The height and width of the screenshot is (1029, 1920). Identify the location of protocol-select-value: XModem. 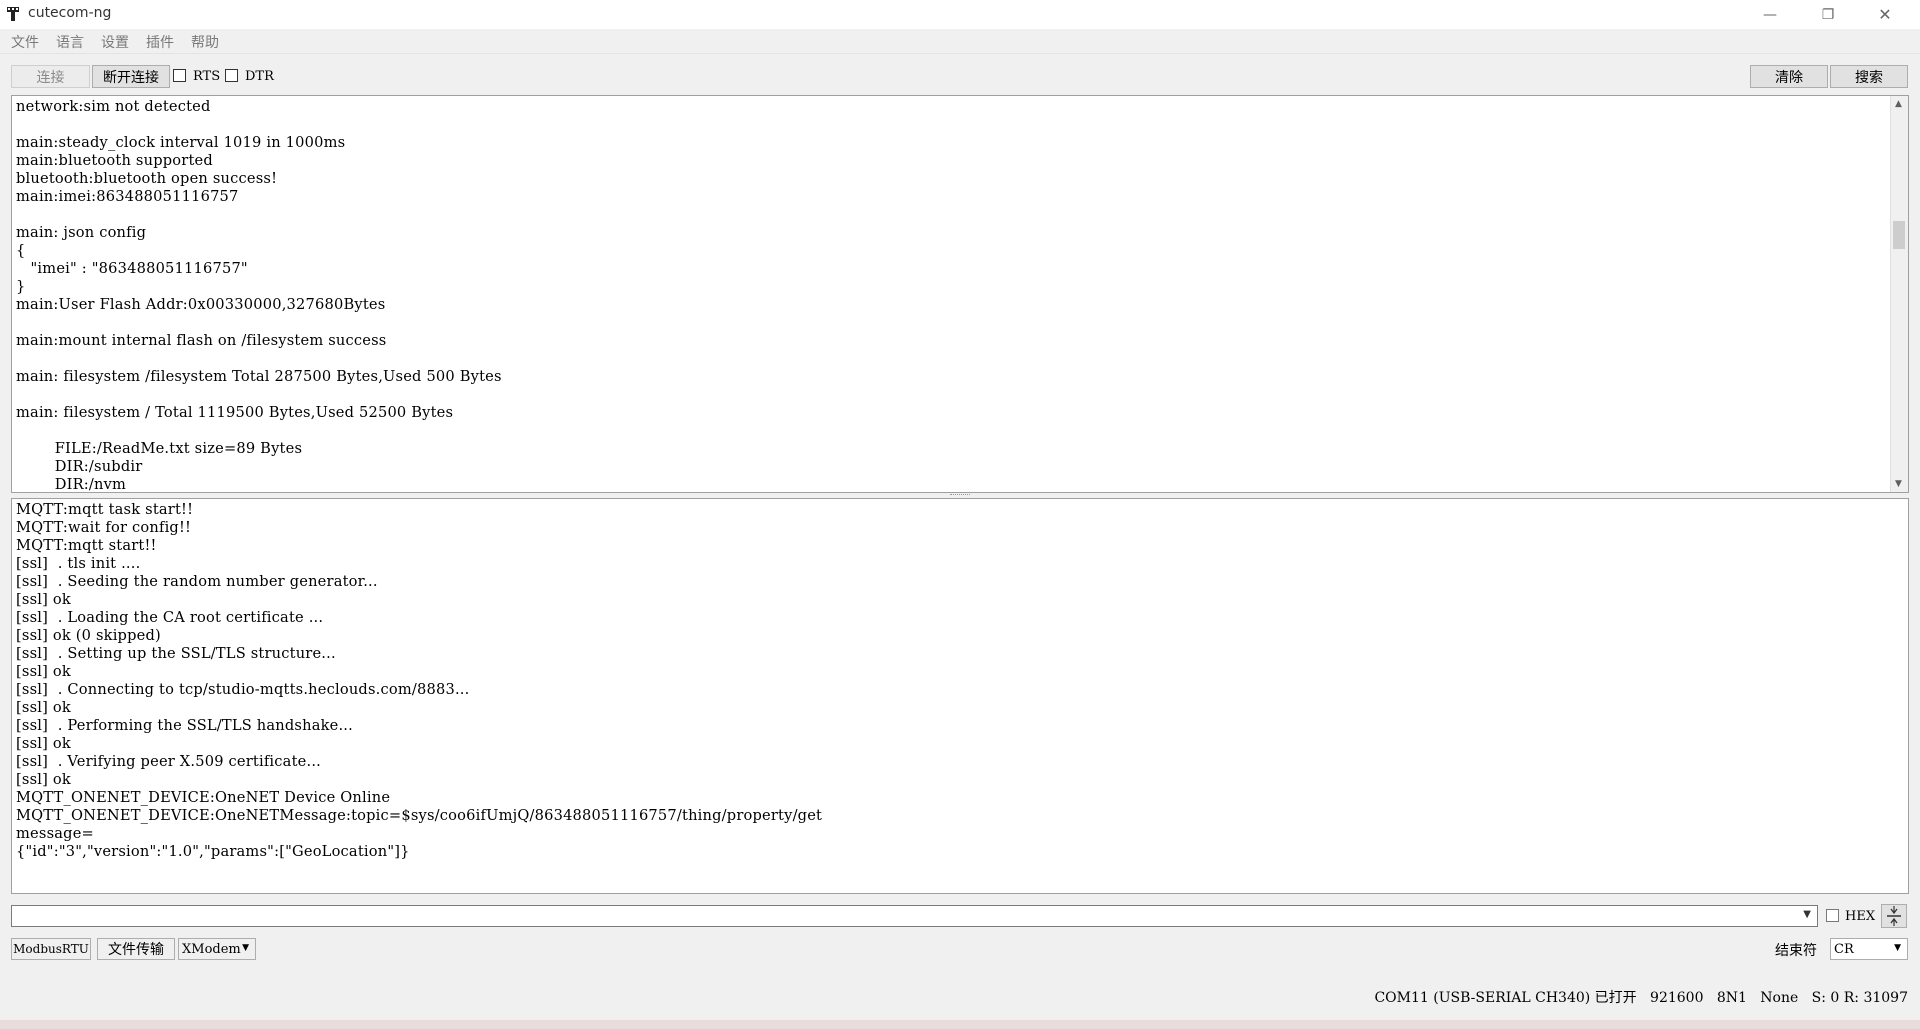
(211, 949).